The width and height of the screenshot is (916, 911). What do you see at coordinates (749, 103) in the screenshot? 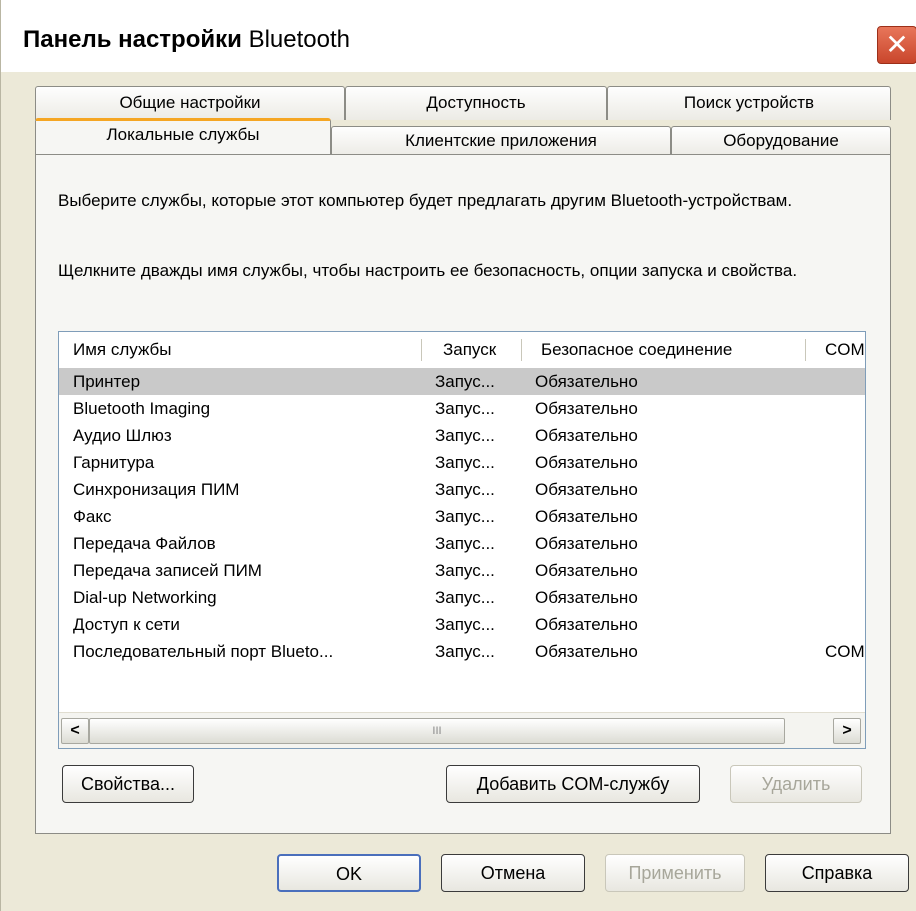
I see `tab-device-search: Поиск устройств` at bounding box center [749, 103].